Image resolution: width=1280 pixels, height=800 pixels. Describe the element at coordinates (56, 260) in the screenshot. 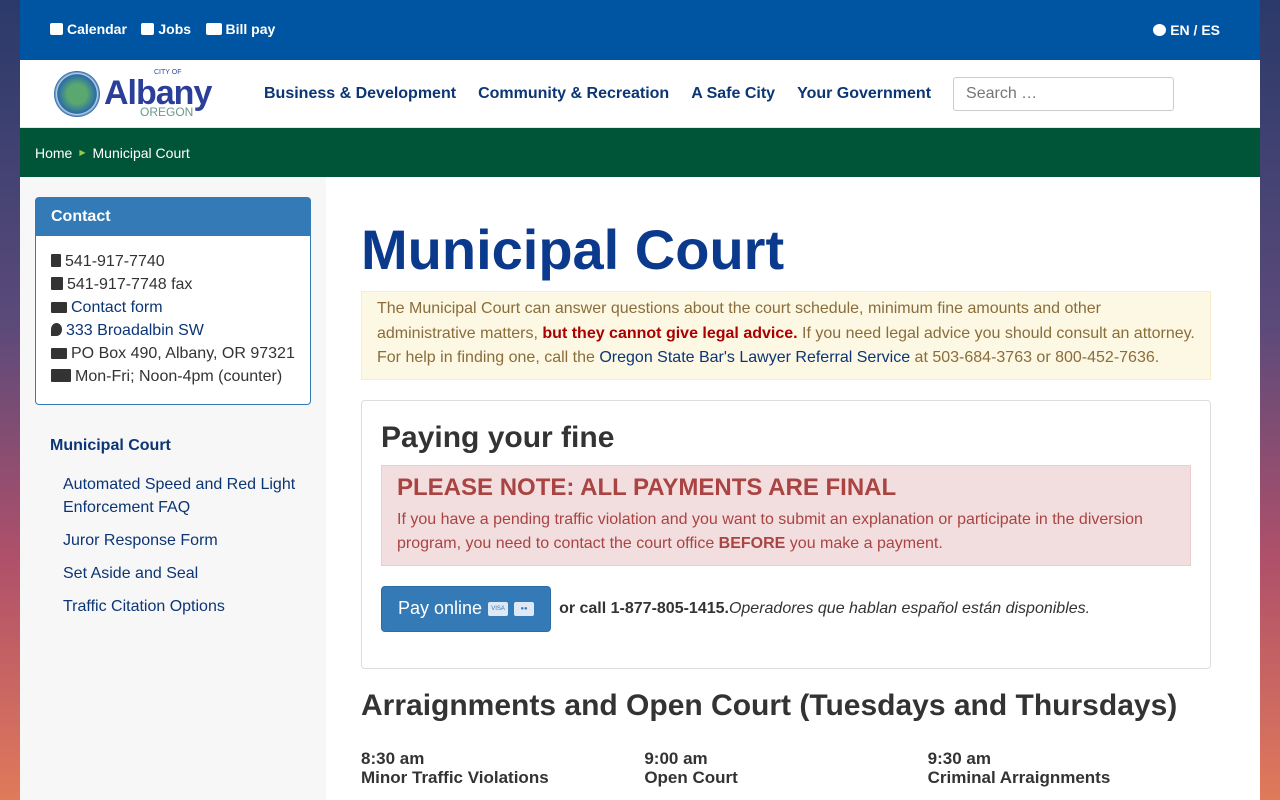

I see `mobile-phone-icon` at that location.